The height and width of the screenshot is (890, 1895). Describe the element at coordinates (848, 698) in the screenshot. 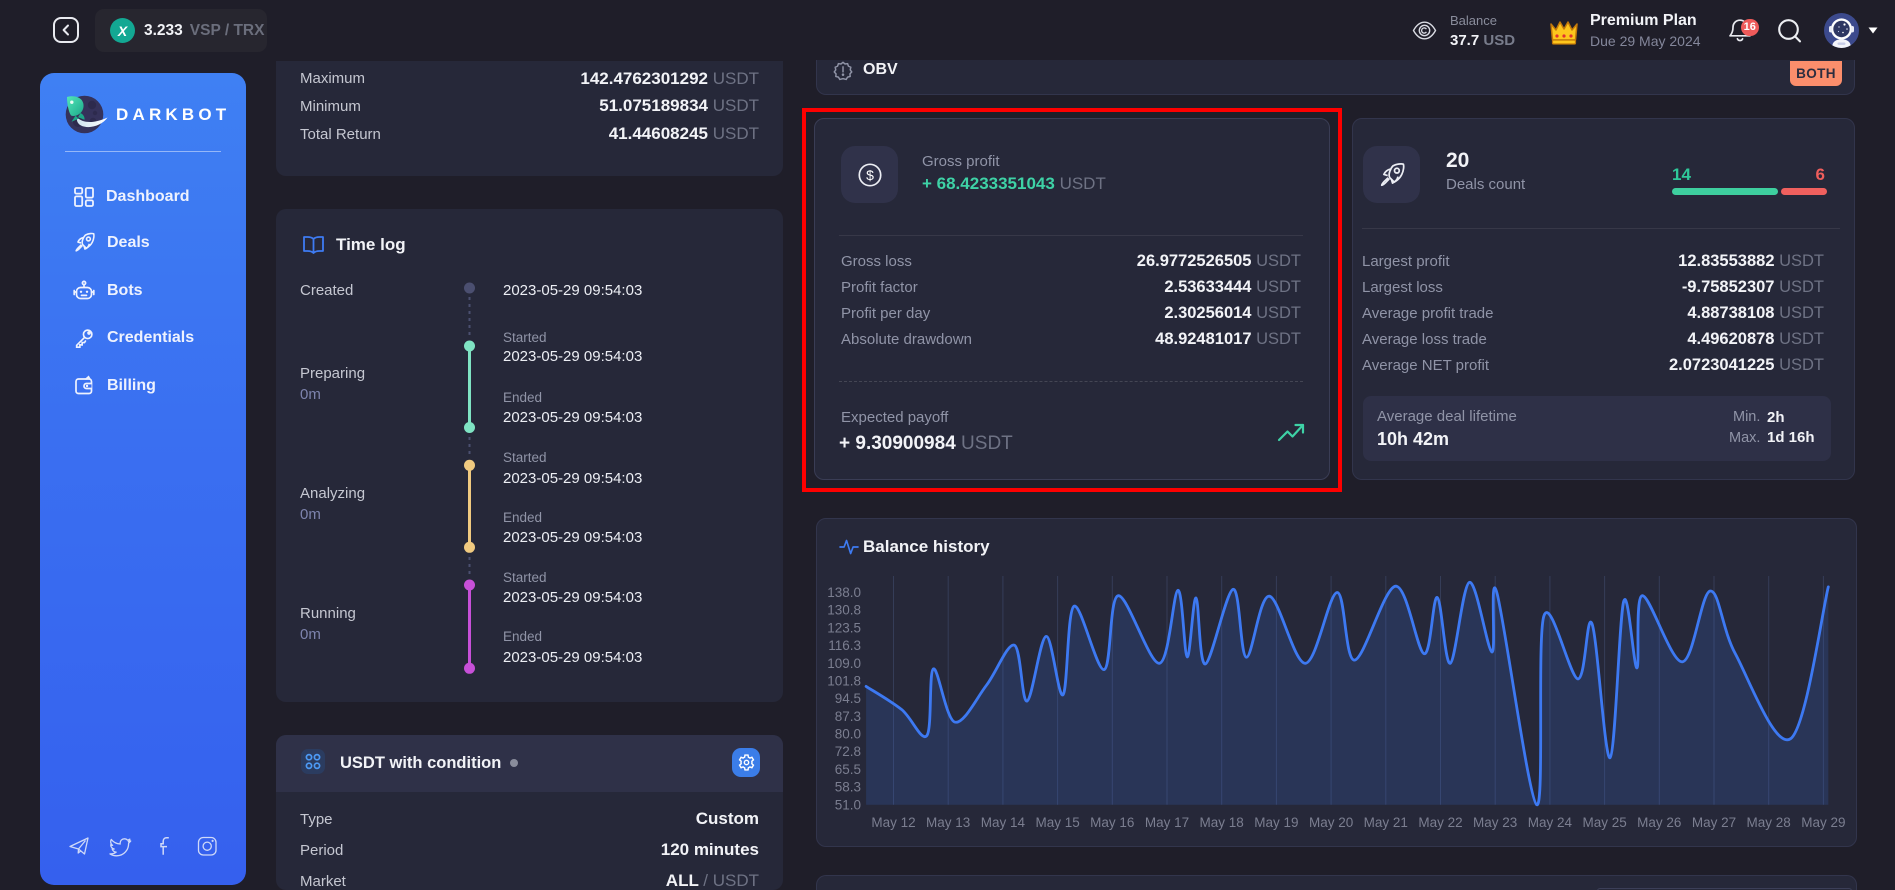

I see `svg-text: 94.5` at that location.